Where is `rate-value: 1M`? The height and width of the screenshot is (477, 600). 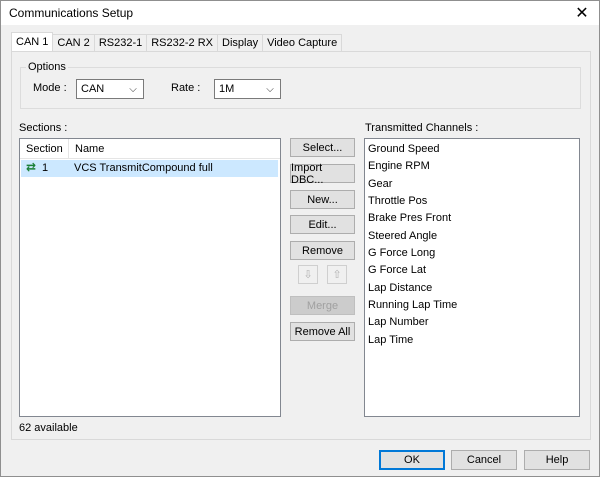 rate-value: 1M is located at coordinates (227, 89).